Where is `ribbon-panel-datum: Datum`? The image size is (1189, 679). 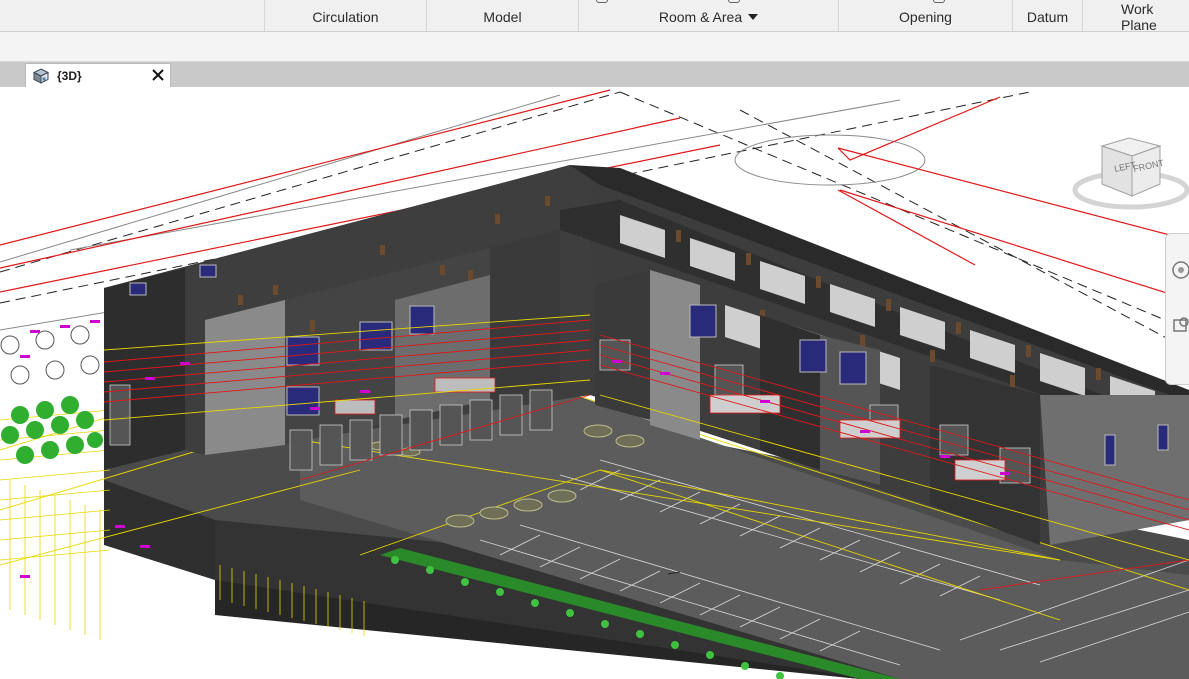 ribbon-panel-datum: Datum is located at coordinates (1047, 15).